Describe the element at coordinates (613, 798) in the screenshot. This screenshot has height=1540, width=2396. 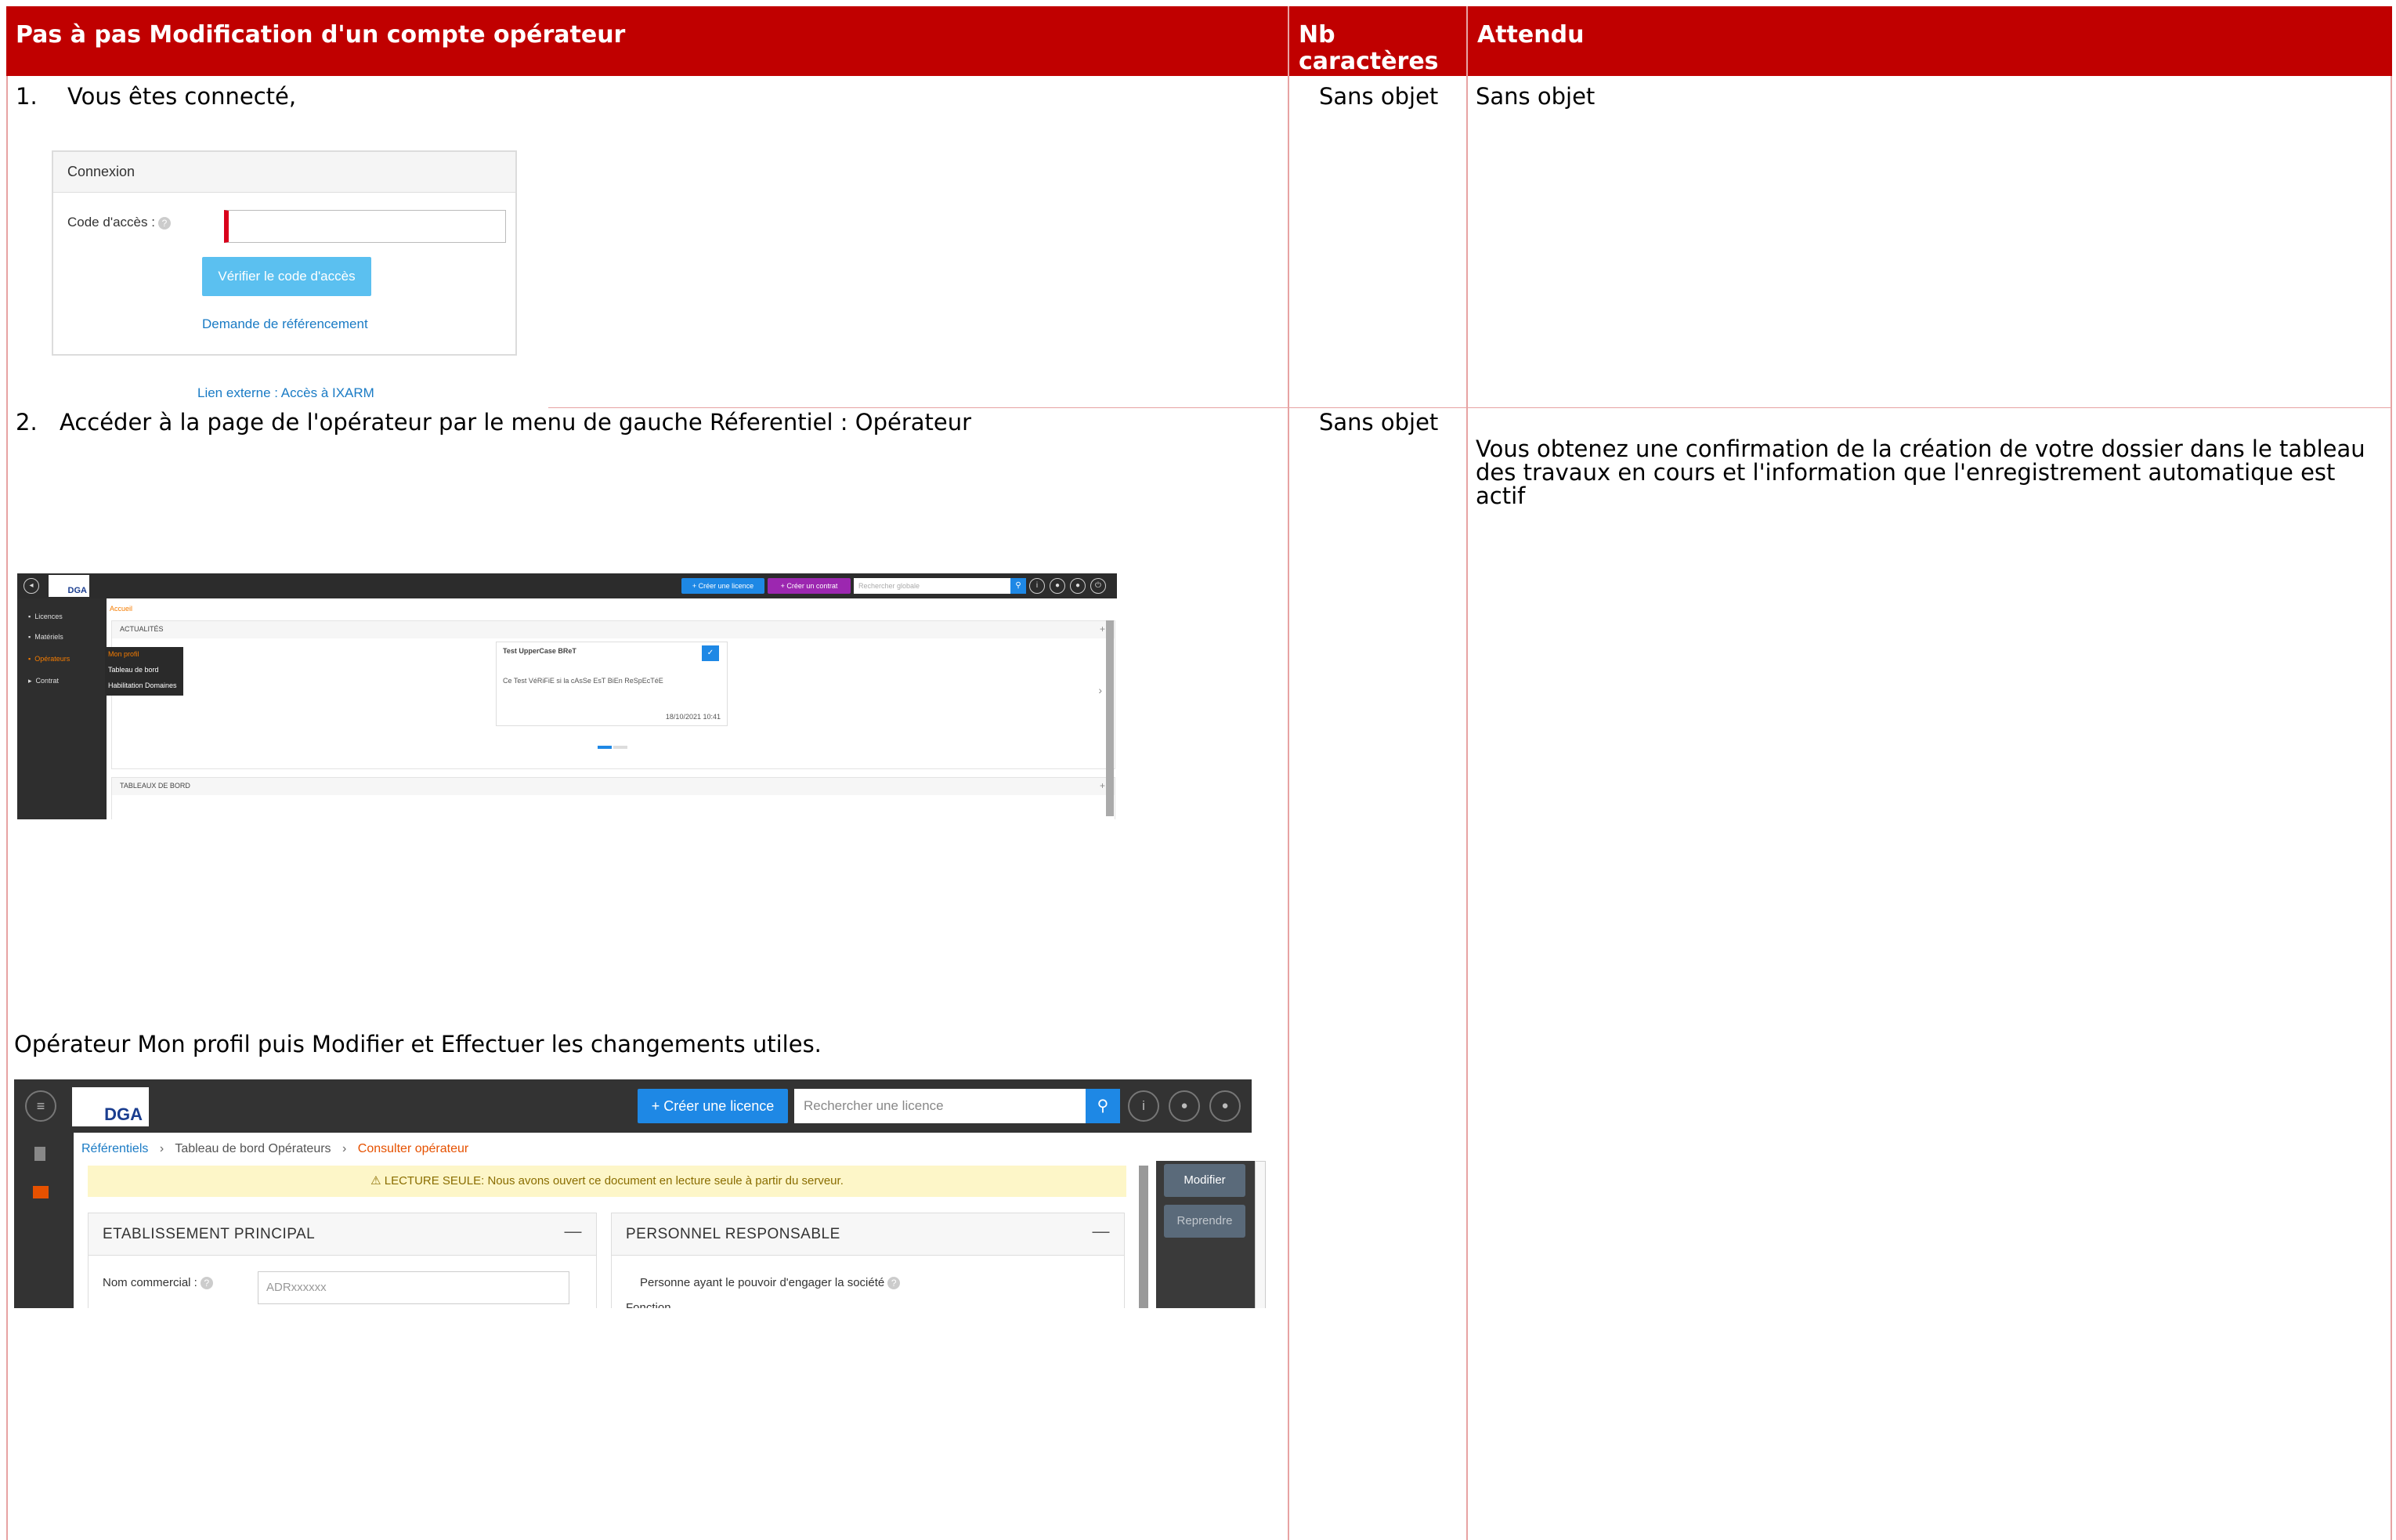
I see `dashboards-panel: TABLEAUX DE BORD +` at that location.